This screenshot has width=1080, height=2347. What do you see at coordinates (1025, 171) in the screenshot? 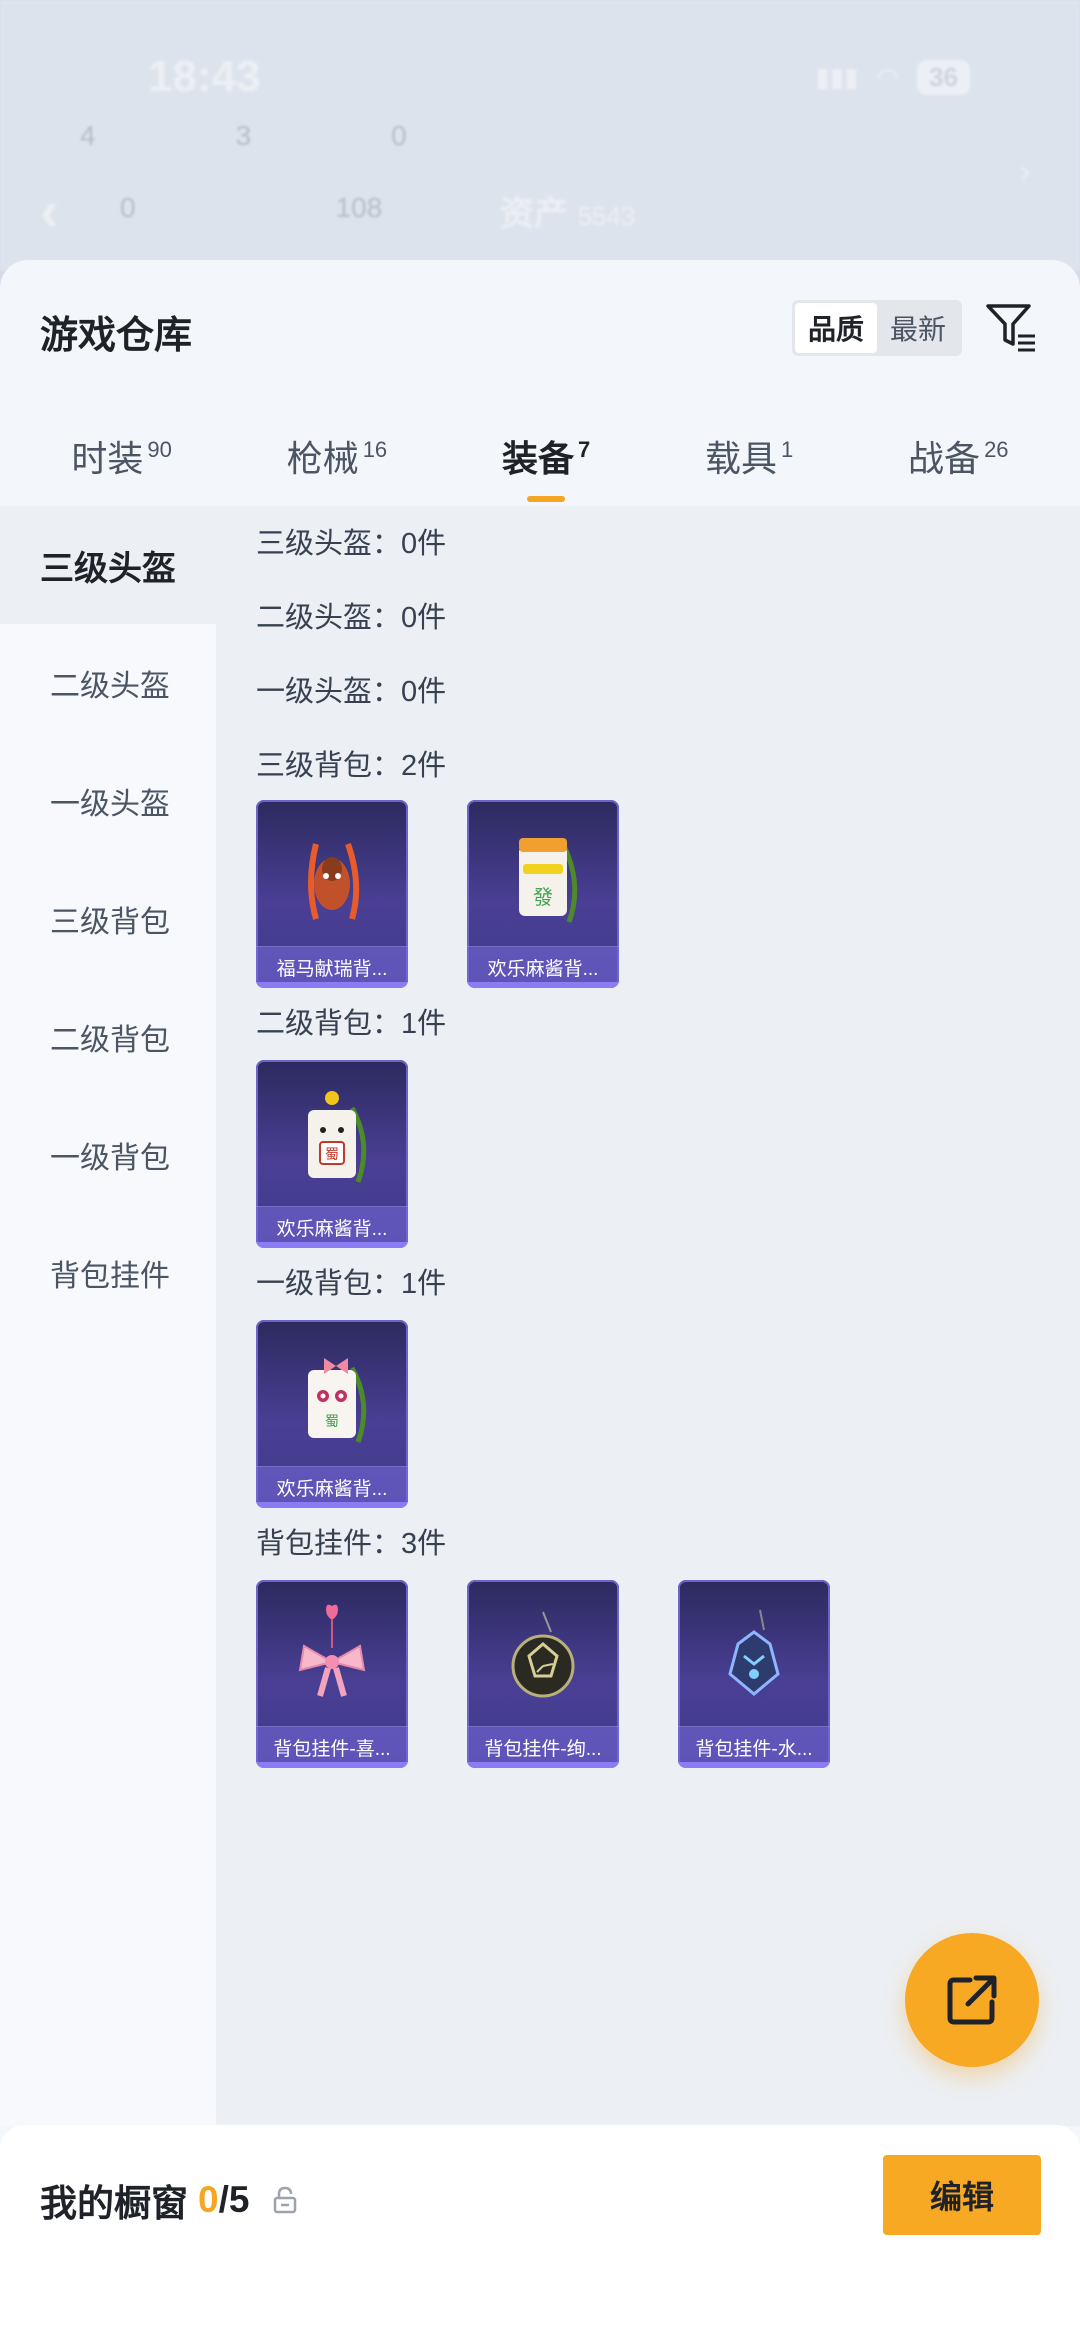
I see `chevron-right-icon: ›` at bounding box center [1025, 171].